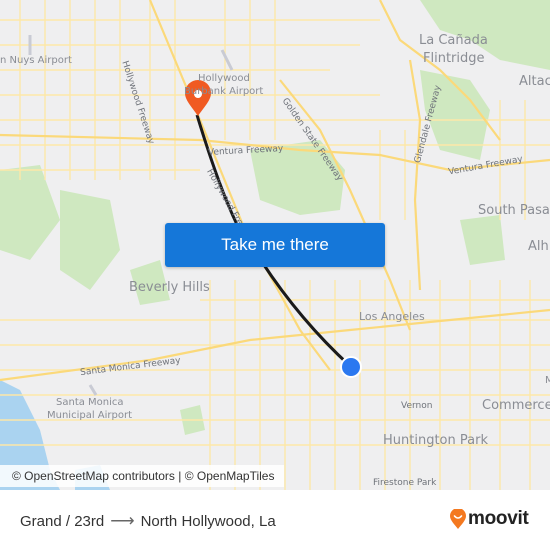 This screenshot has height=550, width=550. I want to click on label-m-partial: M, so click(547, 380).